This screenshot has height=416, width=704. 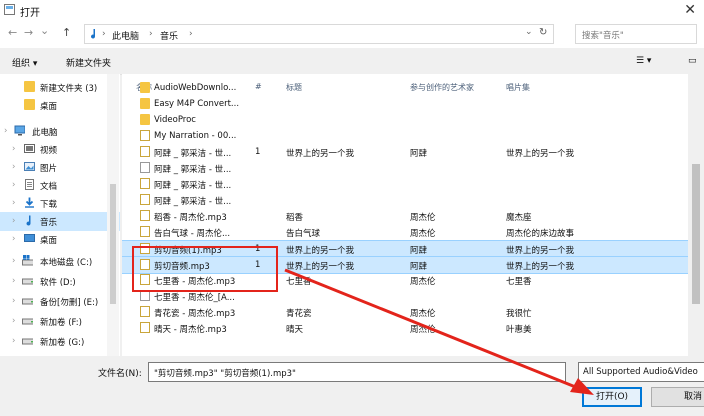 I want to click on sidebar-item-downloads: › 下载, so click(x=60, y=203).